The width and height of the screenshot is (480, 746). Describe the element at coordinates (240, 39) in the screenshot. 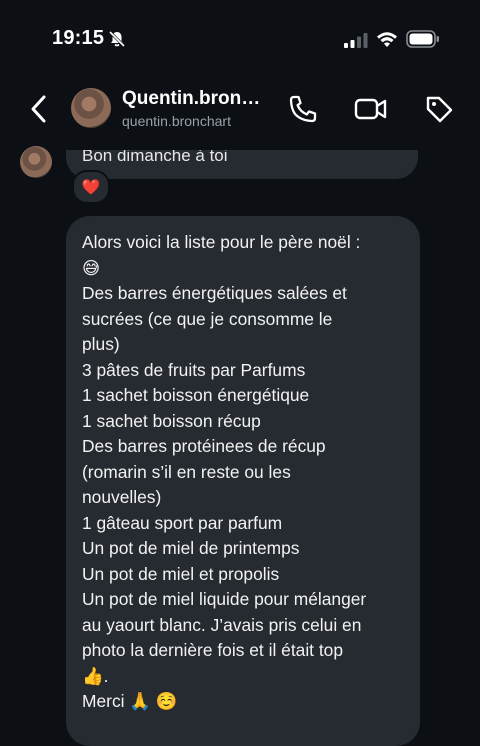

I see `status-bar: 19:15` at that location.